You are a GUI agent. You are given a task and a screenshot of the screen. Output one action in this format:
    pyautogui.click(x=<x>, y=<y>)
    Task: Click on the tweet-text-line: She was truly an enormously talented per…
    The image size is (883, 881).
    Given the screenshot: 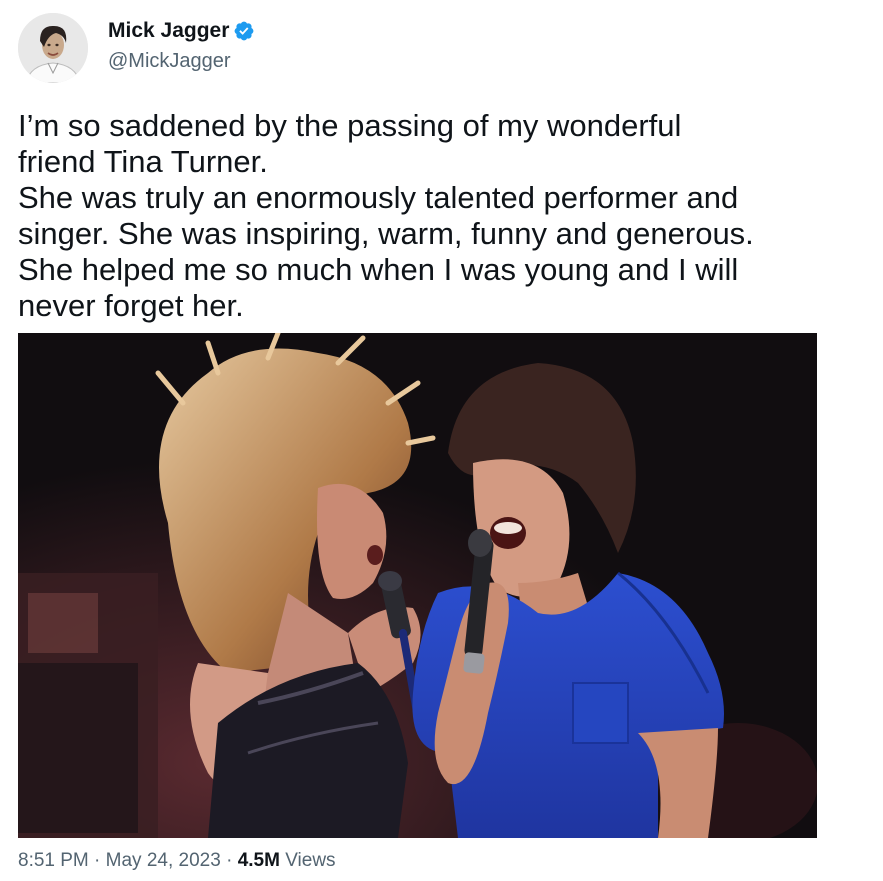 What is the action you would take?
    pyautogui.click(x=378, y=197)
    